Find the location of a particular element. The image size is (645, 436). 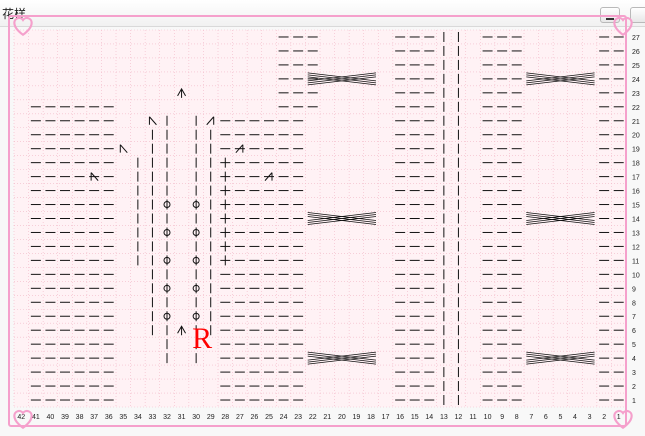

row-number-label: 18 is located at coordinates (636, 164).